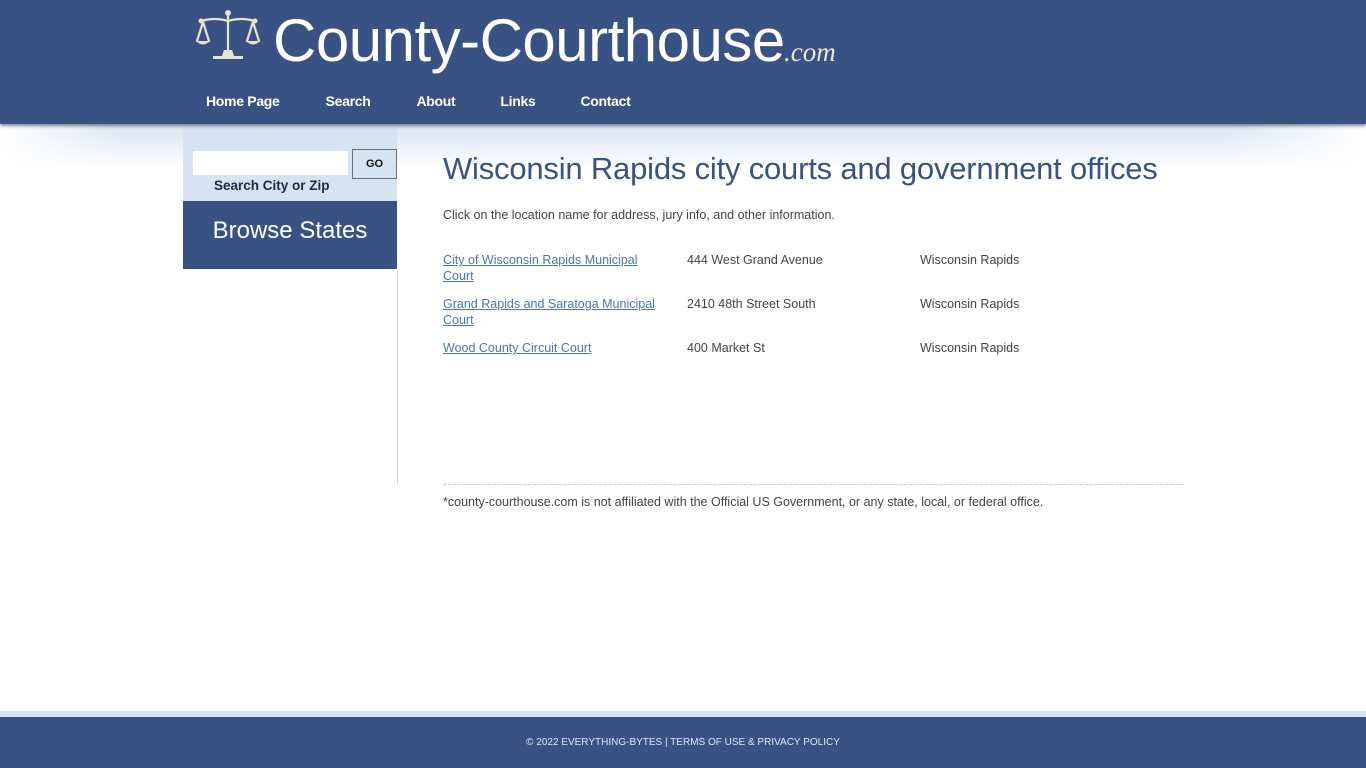 This screenshot has height=768, width=1366. I want to click on nav-about: About, so click(435, 101).